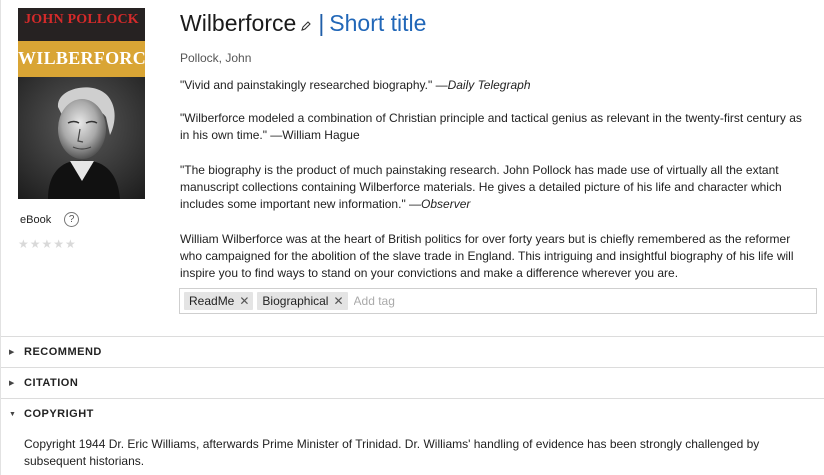  Describe the element at coordinates (446, 204) in the screenshot. I see `review-source: Observer` at that location.